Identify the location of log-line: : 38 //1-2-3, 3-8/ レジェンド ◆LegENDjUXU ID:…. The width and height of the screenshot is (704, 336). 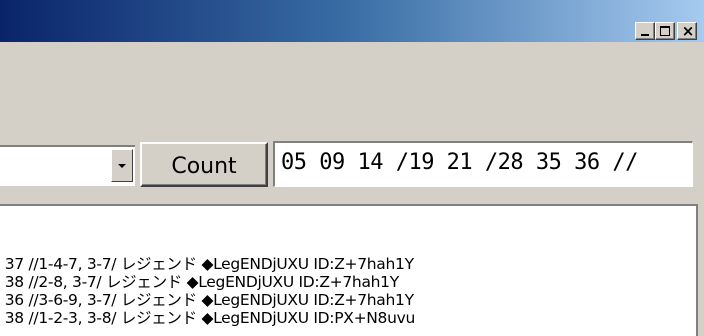
(208, 318).